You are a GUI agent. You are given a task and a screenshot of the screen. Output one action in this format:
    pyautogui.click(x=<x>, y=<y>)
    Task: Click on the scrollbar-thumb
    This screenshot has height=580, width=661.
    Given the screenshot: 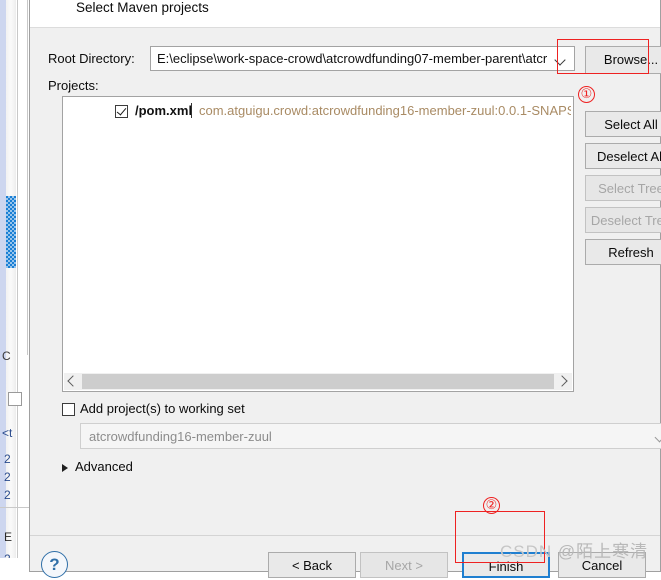 What is the action you would take?
    pyautogui.click(x=318, y=381)
    